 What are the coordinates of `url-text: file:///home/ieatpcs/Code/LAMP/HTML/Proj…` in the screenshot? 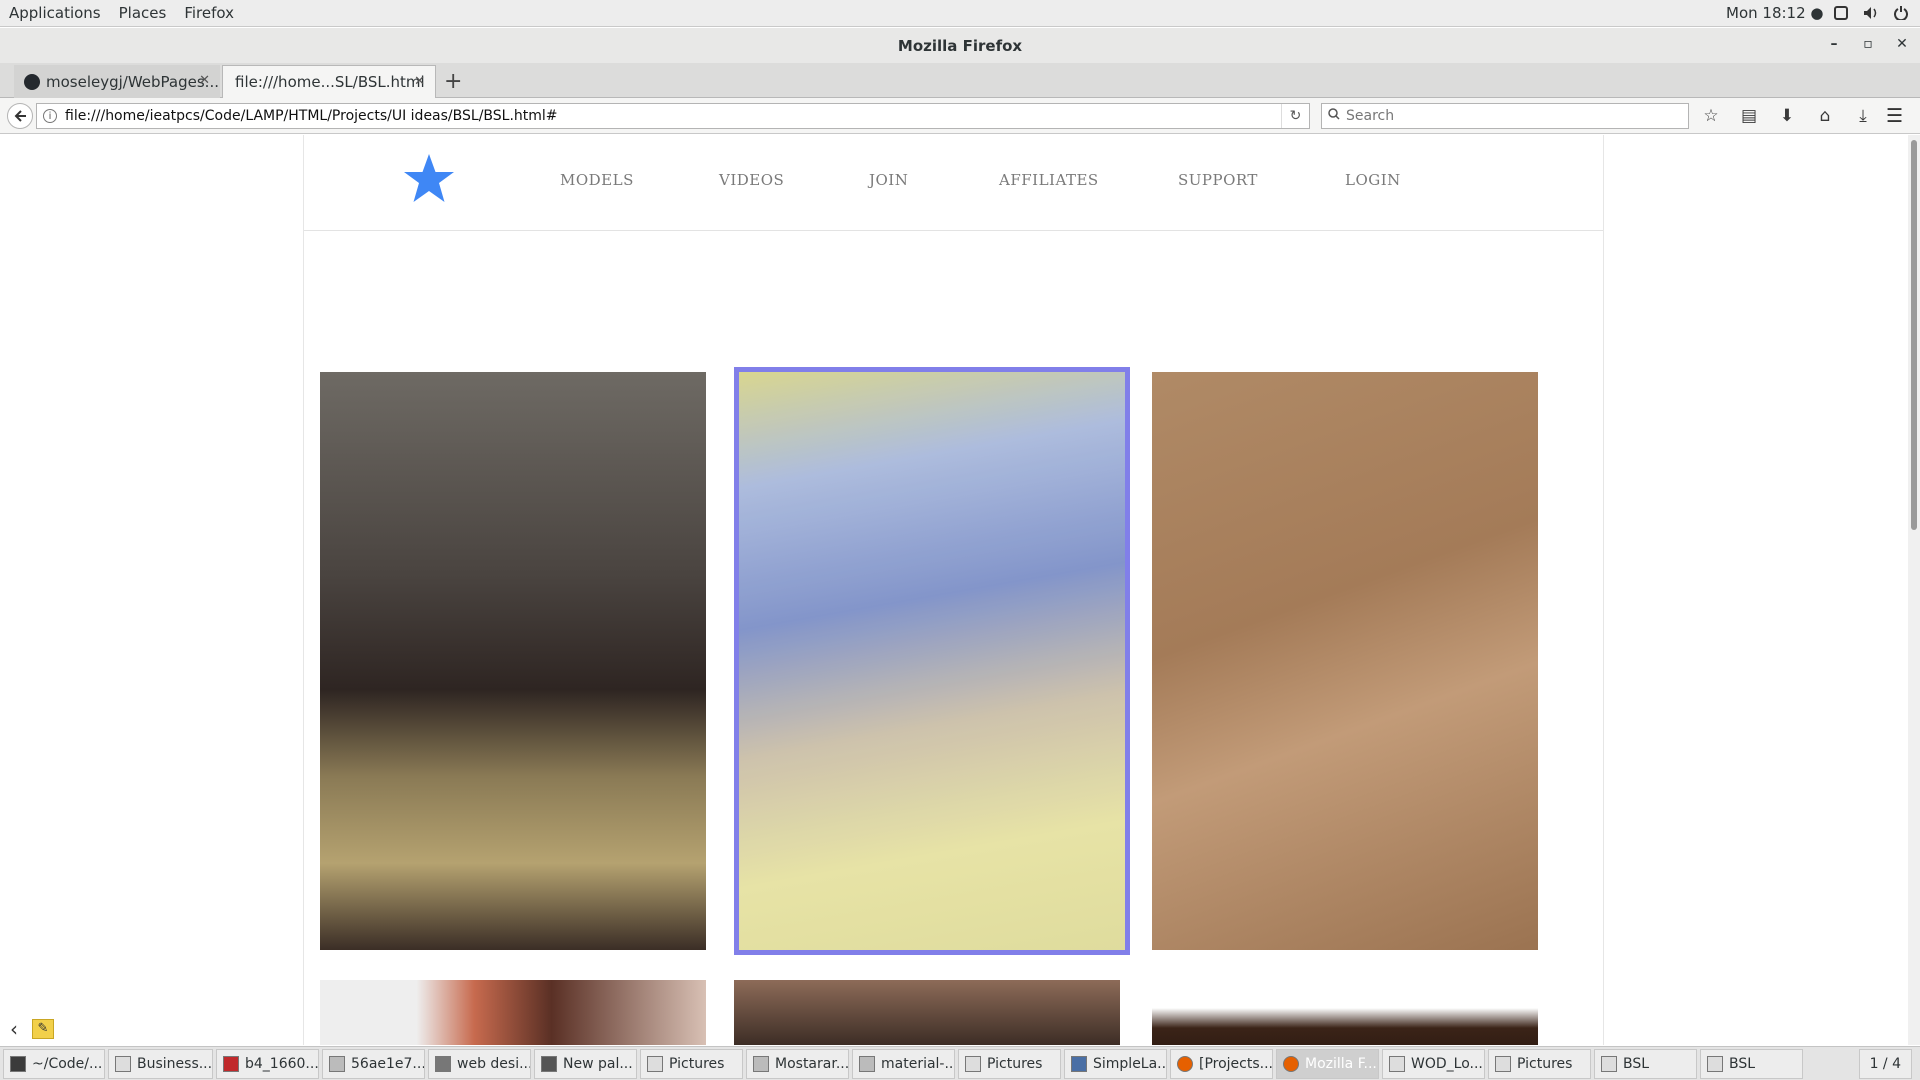 It's located at (673, 116).